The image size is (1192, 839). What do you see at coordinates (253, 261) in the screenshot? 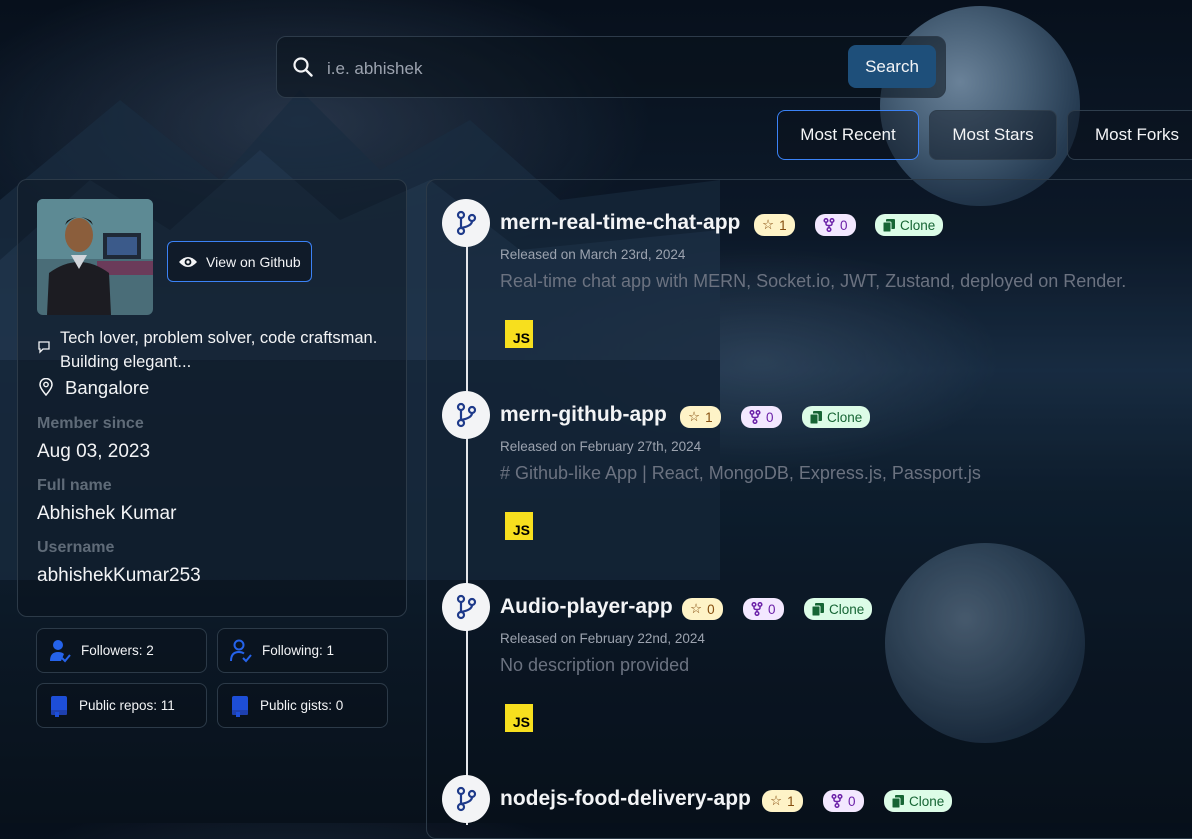
I see `view-on-github-label: View on Github` at bounding box center [253, 261].